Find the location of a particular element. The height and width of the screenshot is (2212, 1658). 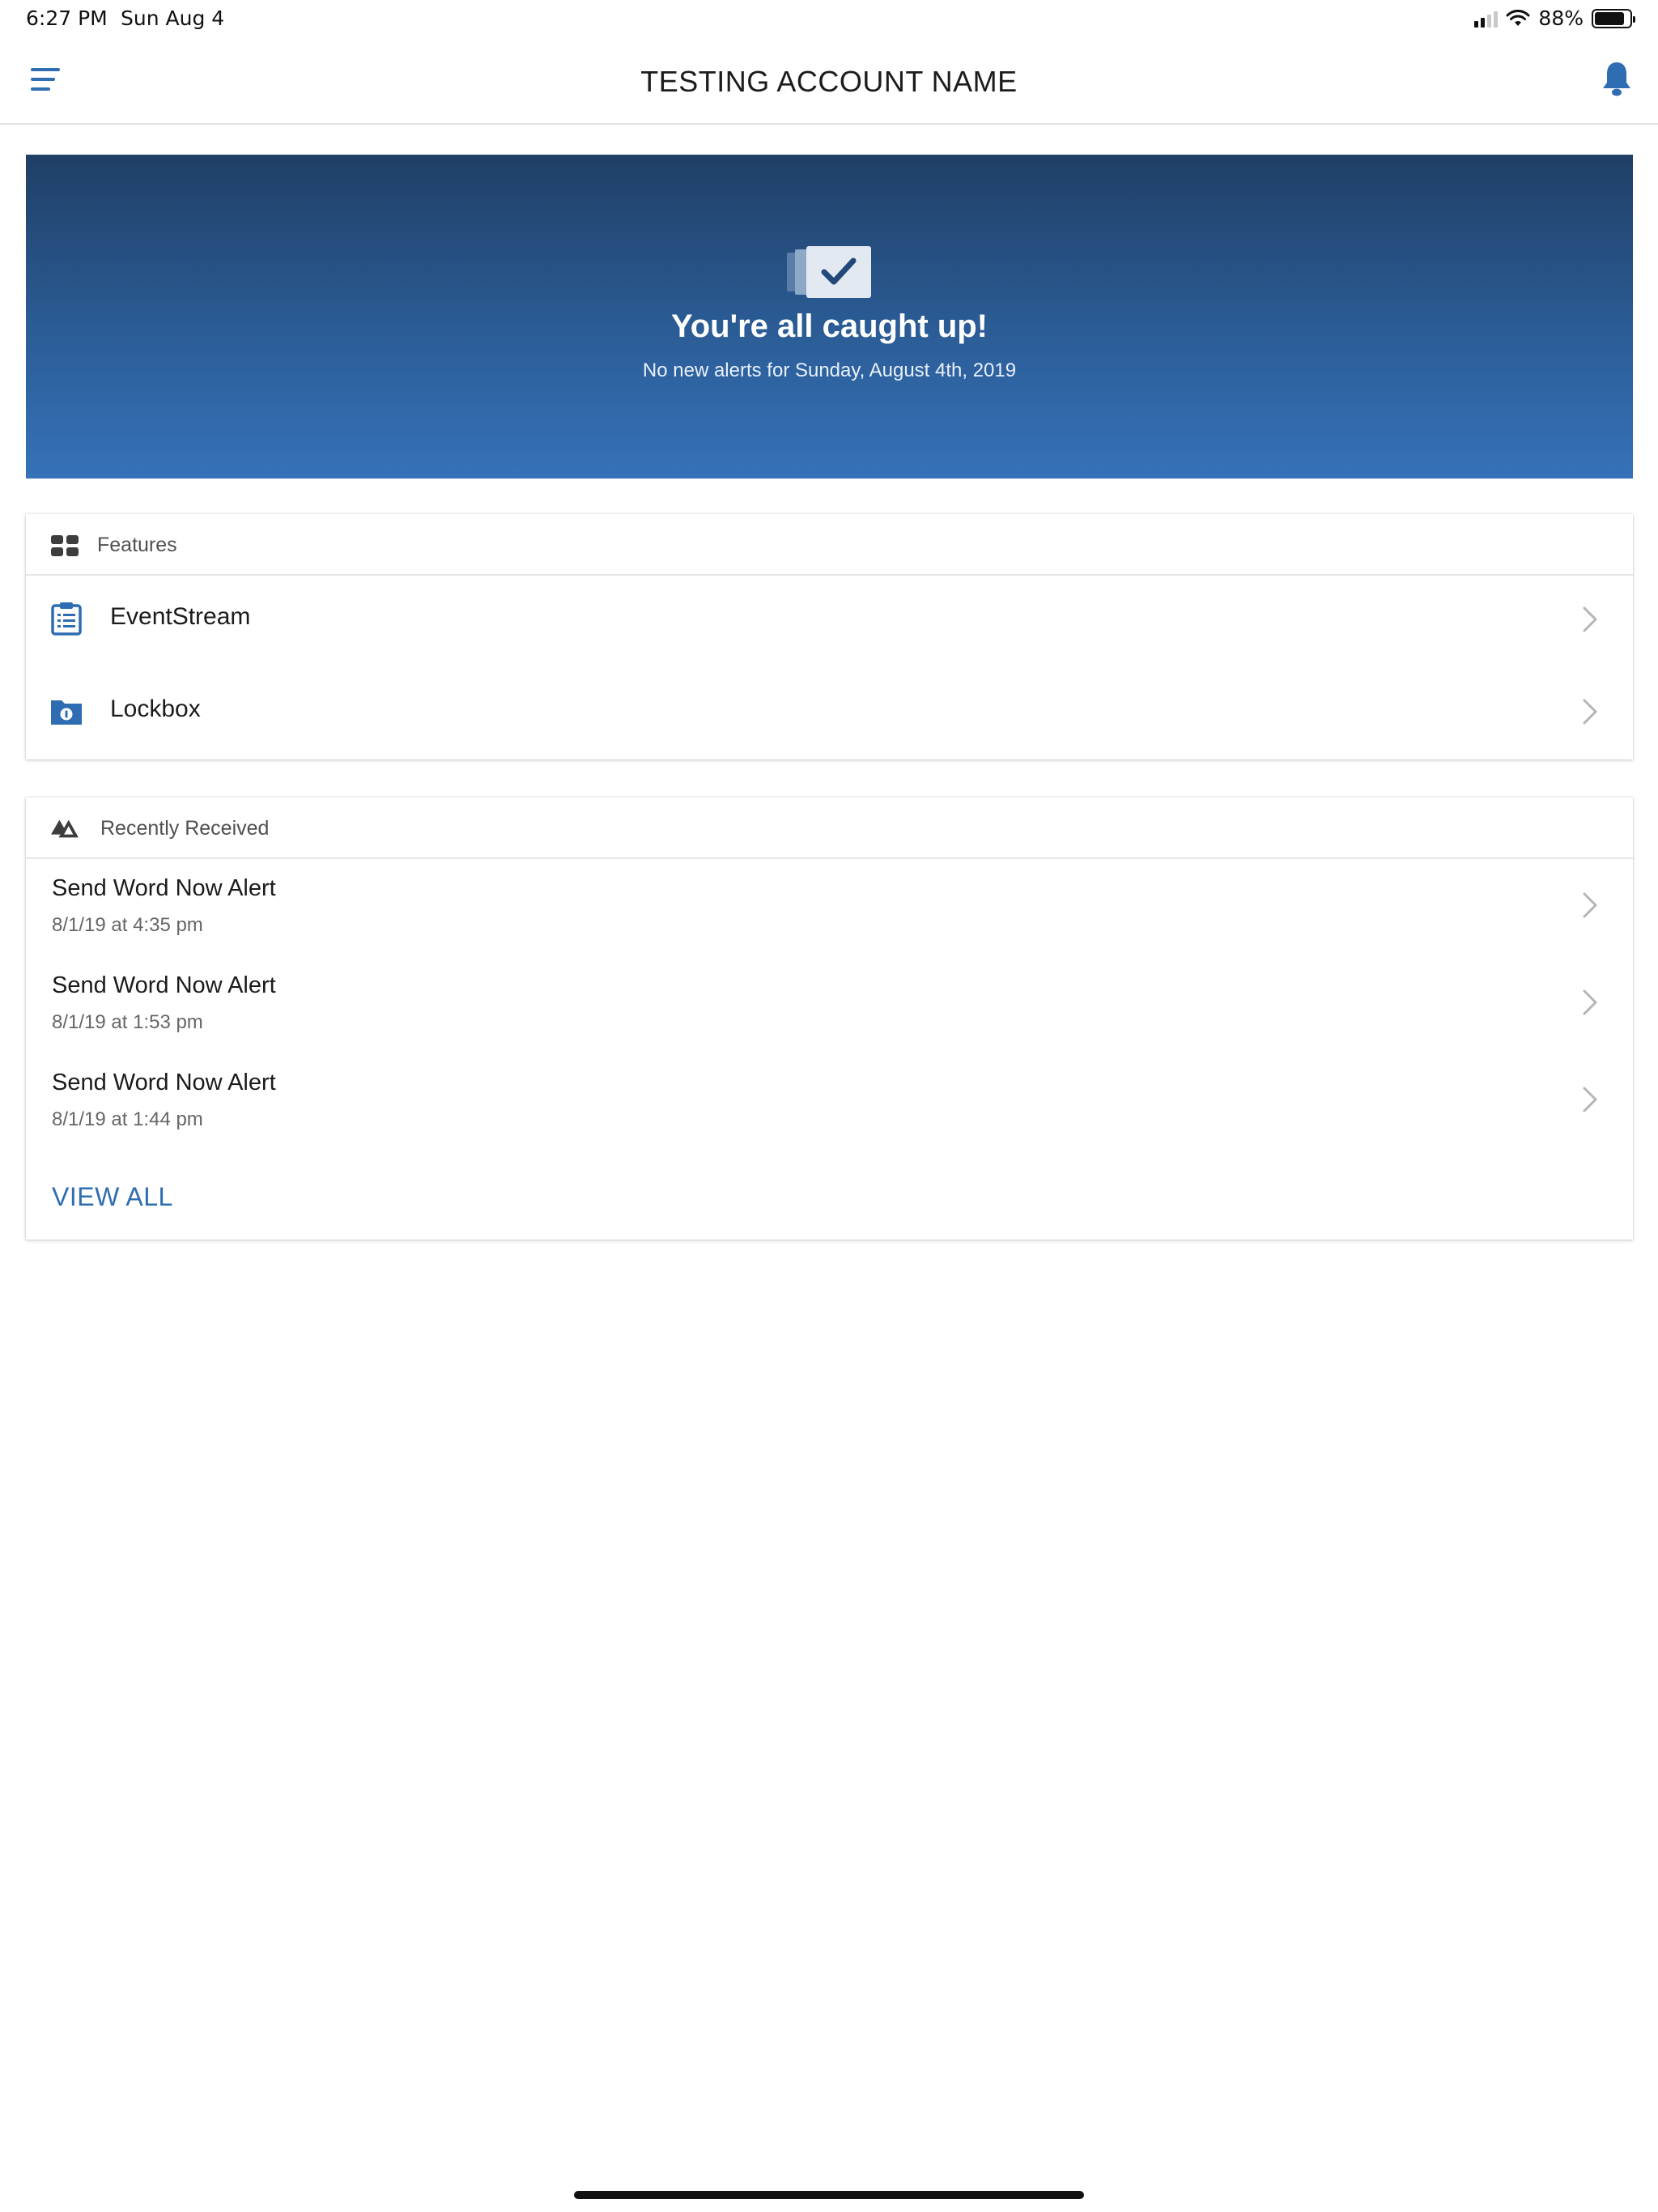

wifi-icon is located at coordinates (1518, 18).